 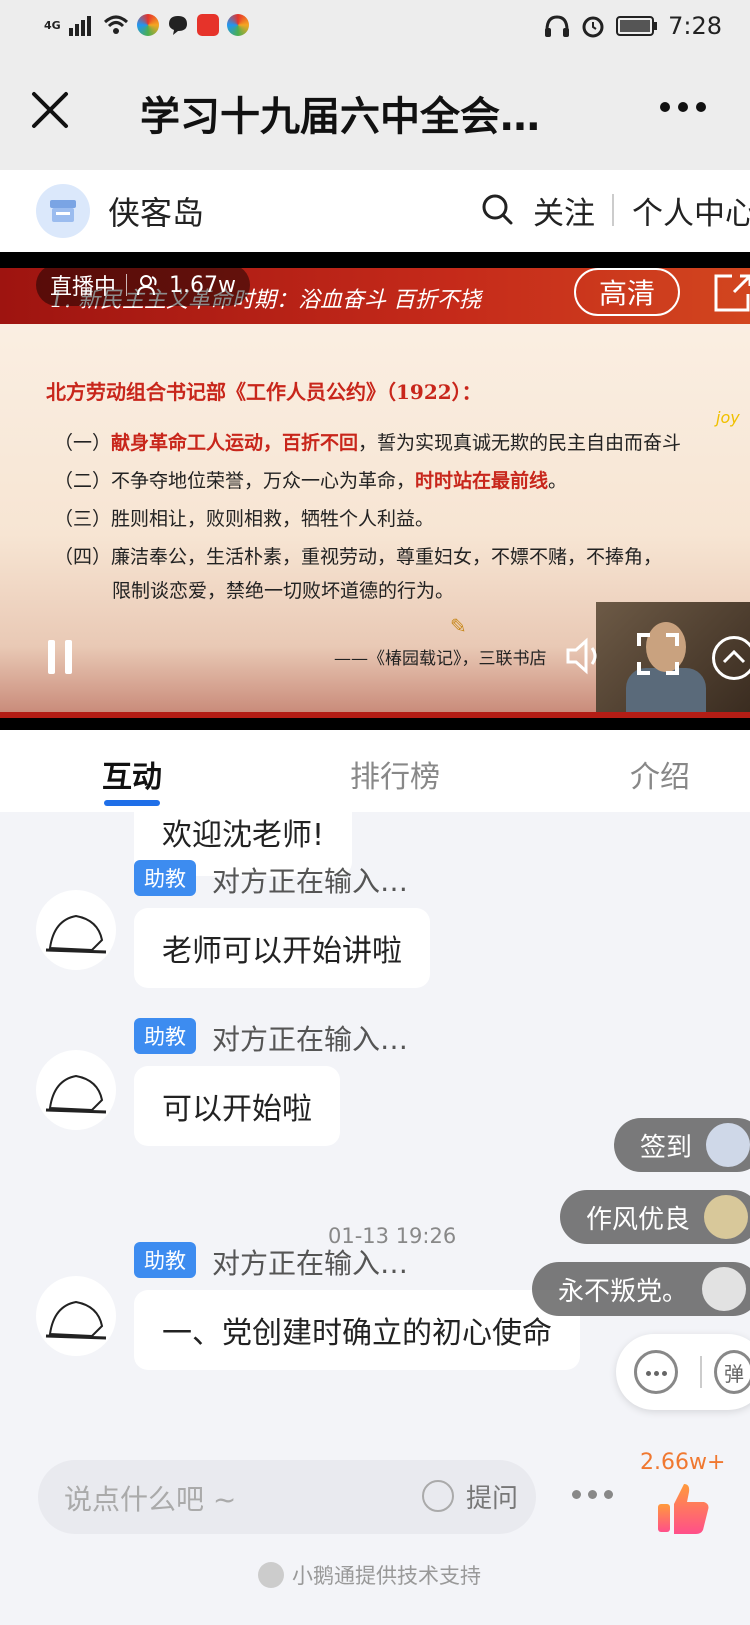 I want to click on wifi-icon, so click(x=115, y=24).